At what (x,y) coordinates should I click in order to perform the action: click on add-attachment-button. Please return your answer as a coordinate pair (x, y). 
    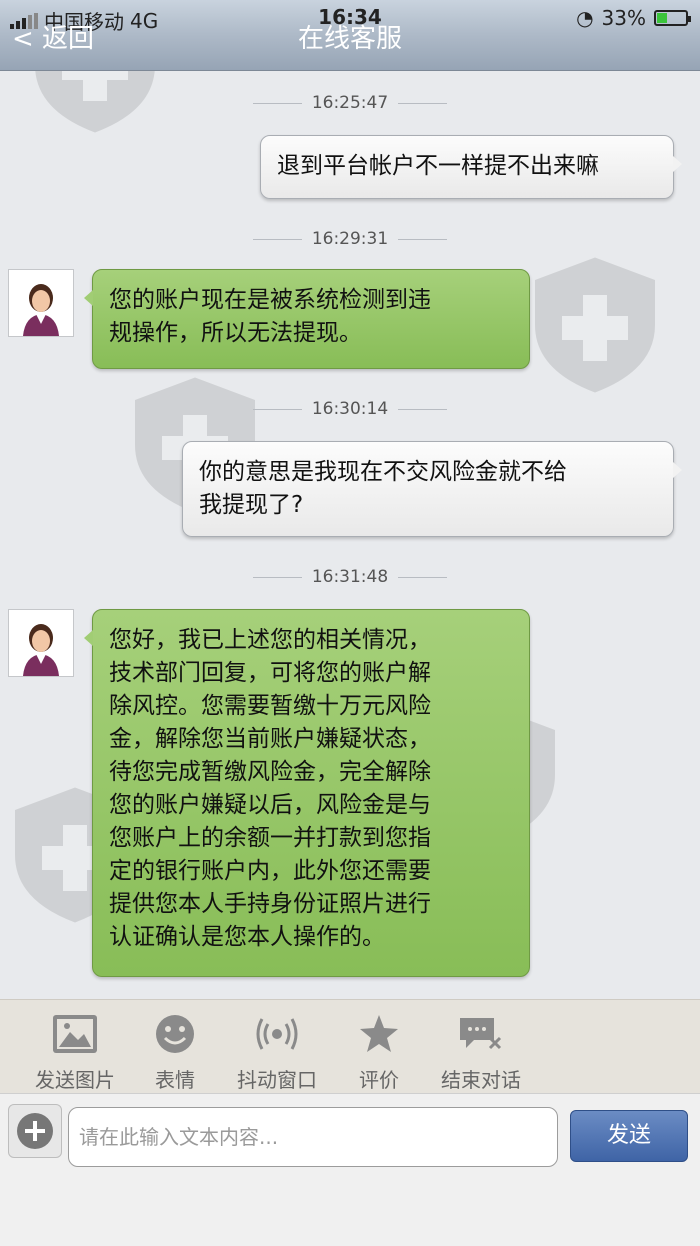
    Looking at the image, I should click on (35, 1131).